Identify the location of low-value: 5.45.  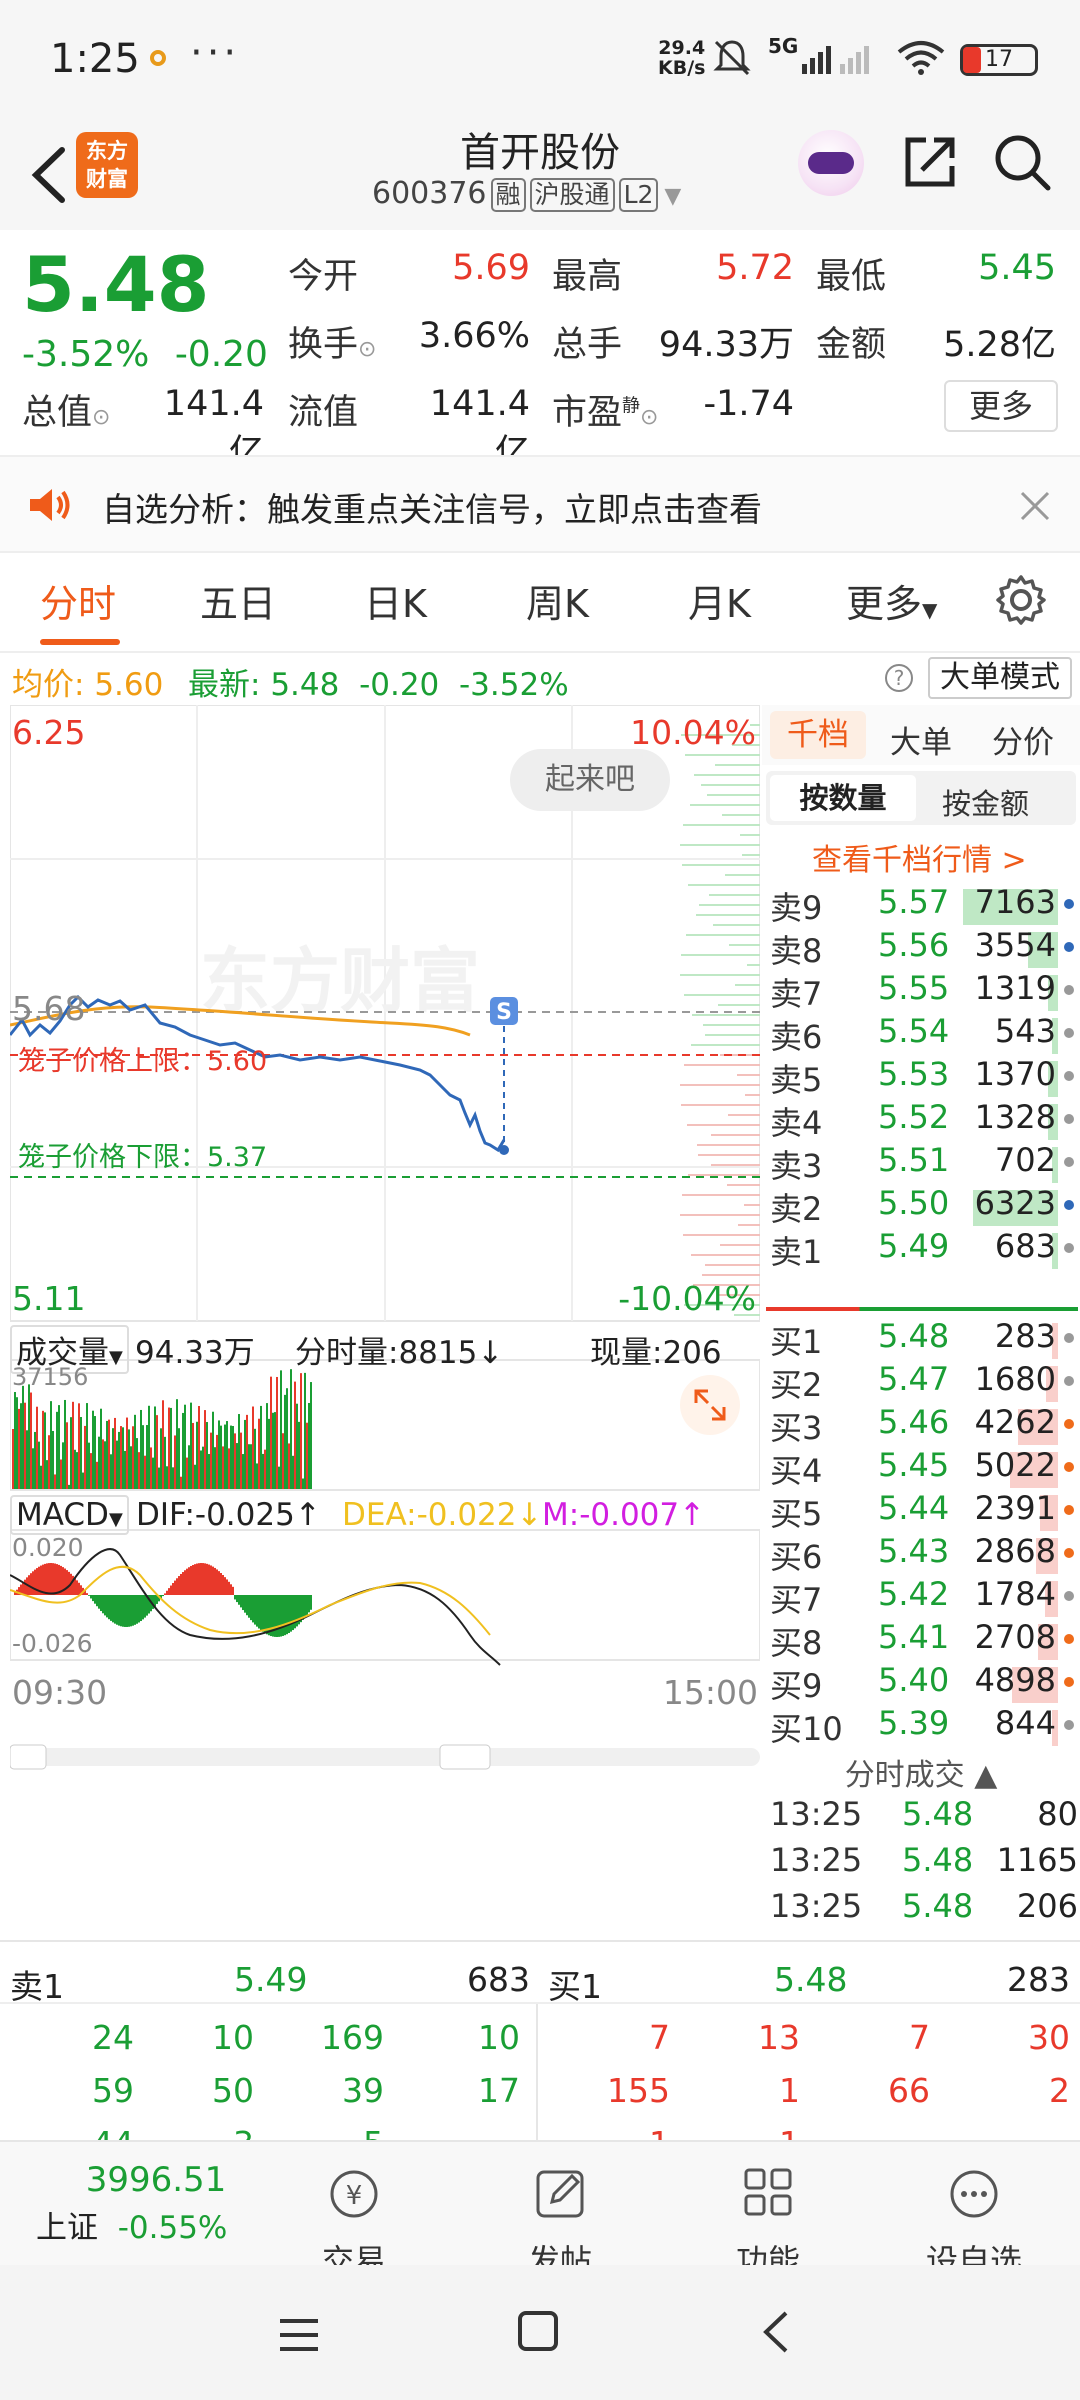
(1017, 268).